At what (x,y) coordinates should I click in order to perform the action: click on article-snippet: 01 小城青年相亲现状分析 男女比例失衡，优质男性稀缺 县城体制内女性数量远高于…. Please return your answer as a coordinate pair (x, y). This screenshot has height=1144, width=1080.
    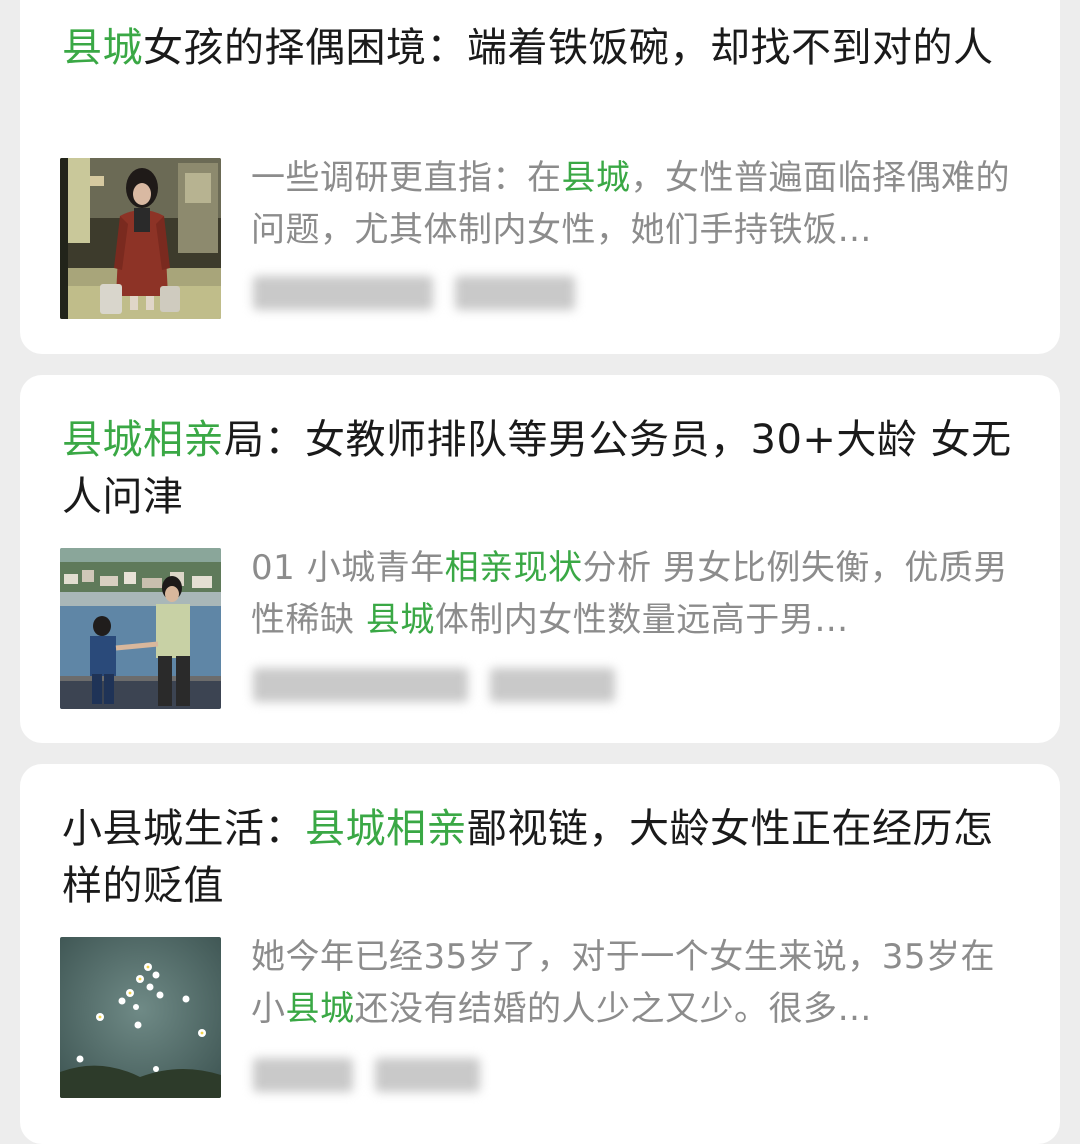
    Looking at the image, I should click on (636, 594).